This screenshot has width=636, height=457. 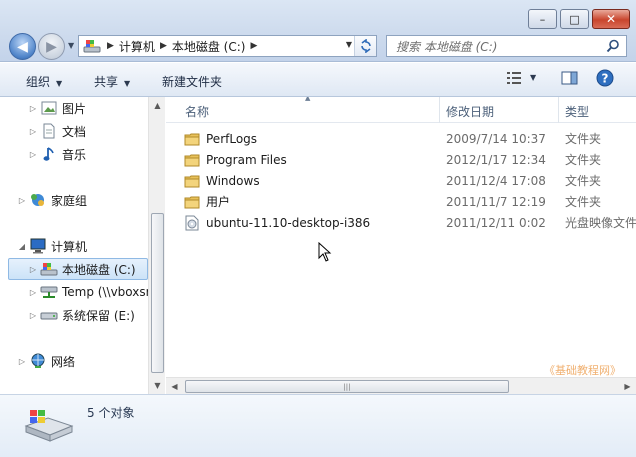 I want to click on address-bar: ▶ 计算机 ▶ 本地磁盘 (C:) ▶ ▼, so click(x=227, y=46).